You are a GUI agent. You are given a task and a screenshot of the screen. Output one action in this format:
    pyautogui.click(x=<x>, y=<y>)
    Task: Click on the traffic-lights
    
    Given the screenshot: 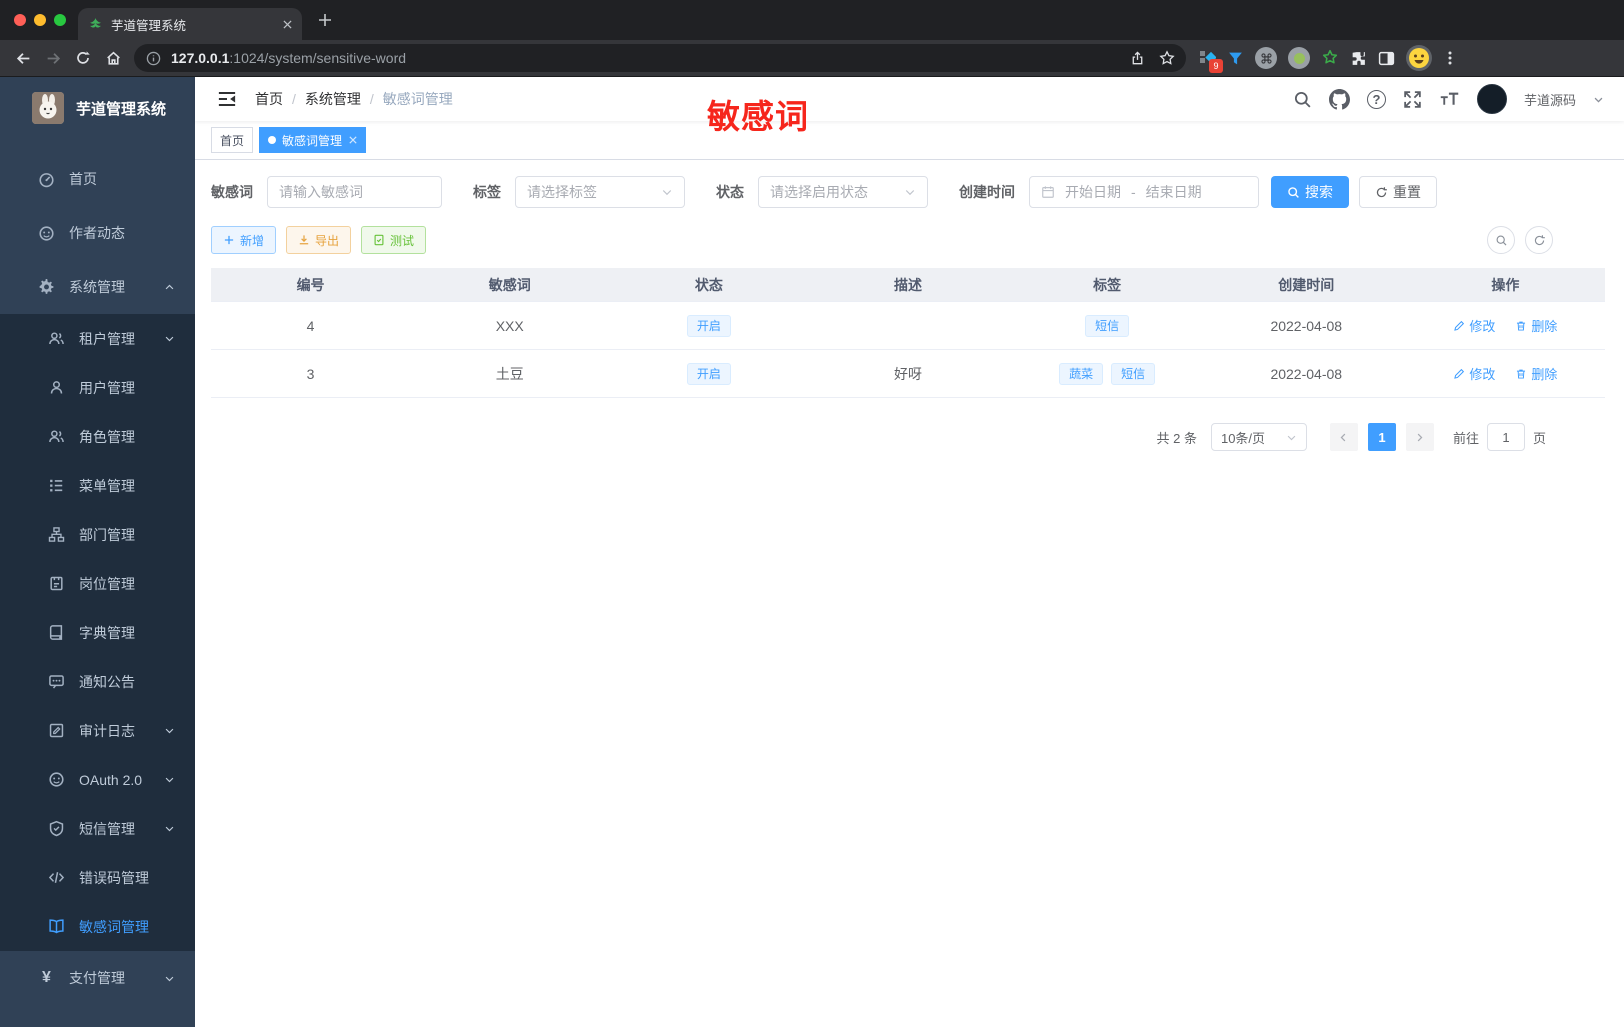 What is the action you would take?
    pyautogui.click(x=40, y=20)
    